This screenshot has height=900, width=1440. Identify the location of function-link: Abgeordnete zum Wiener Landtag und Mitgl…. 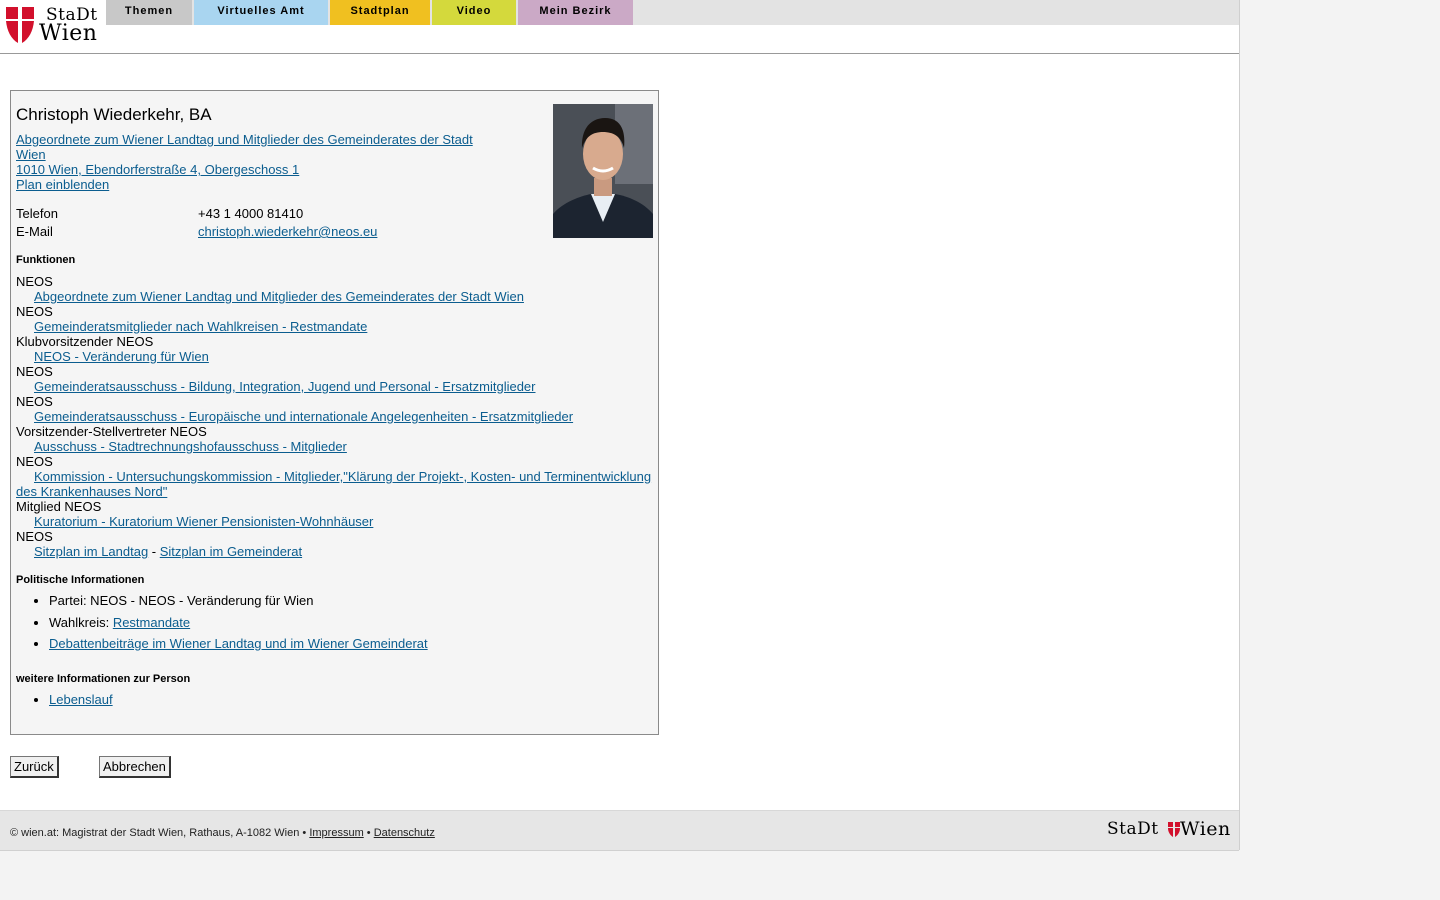
(279, 296).